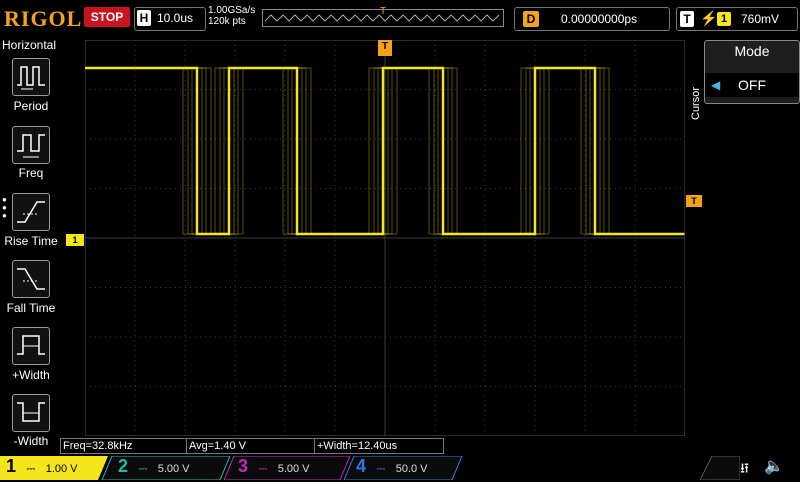 Image resolution: width=800 pixels, height=482 pixels. Describe the element at coordinates (31, 441) in the screenshot. I see `negative-width-label: -Width` at that location.